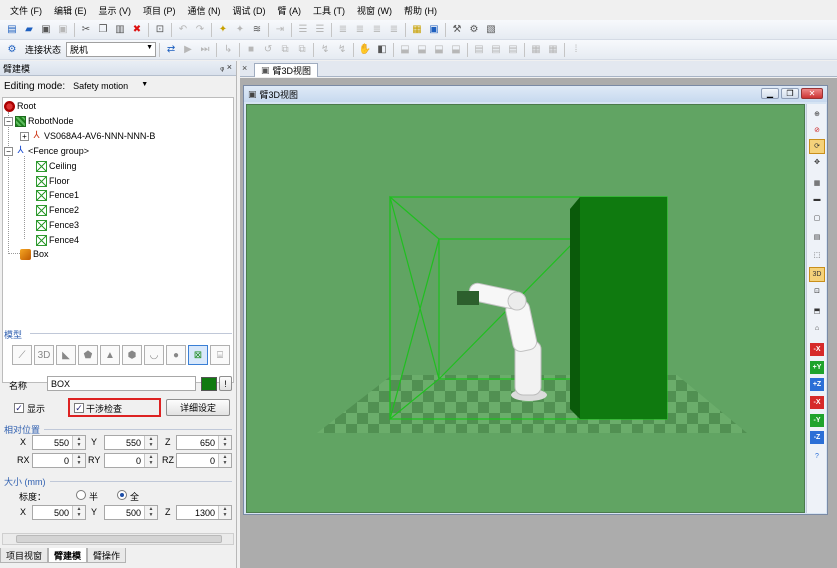  Describe the element at coordinates (249, 10) in the screenshot. I see `menu-debug: 调试 (D)` at that location.